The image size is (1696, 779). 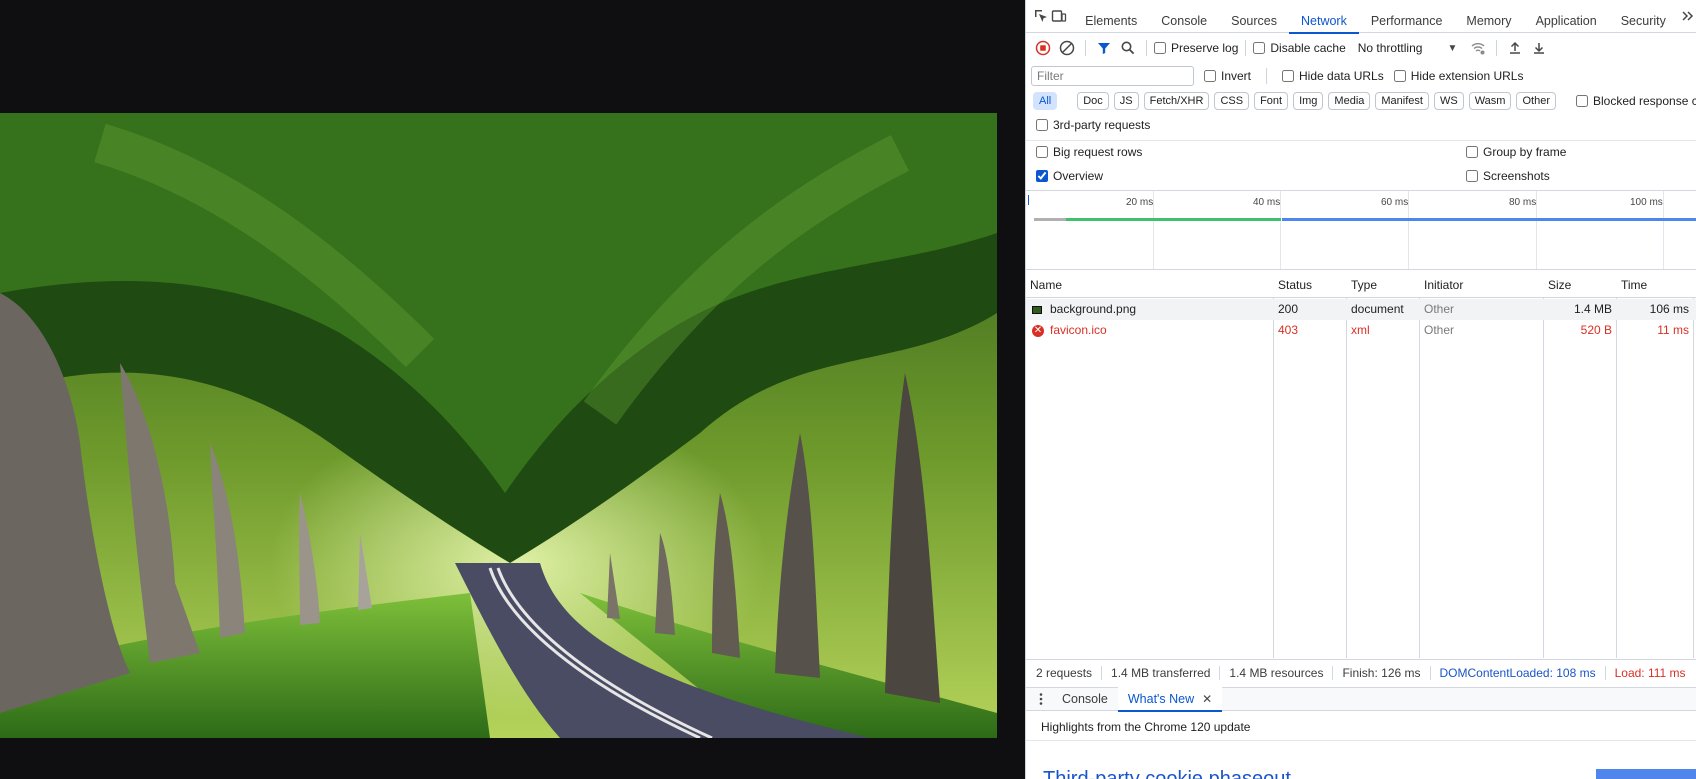 I want to click on big-request-rows-input, so click(x=1042, y=152).